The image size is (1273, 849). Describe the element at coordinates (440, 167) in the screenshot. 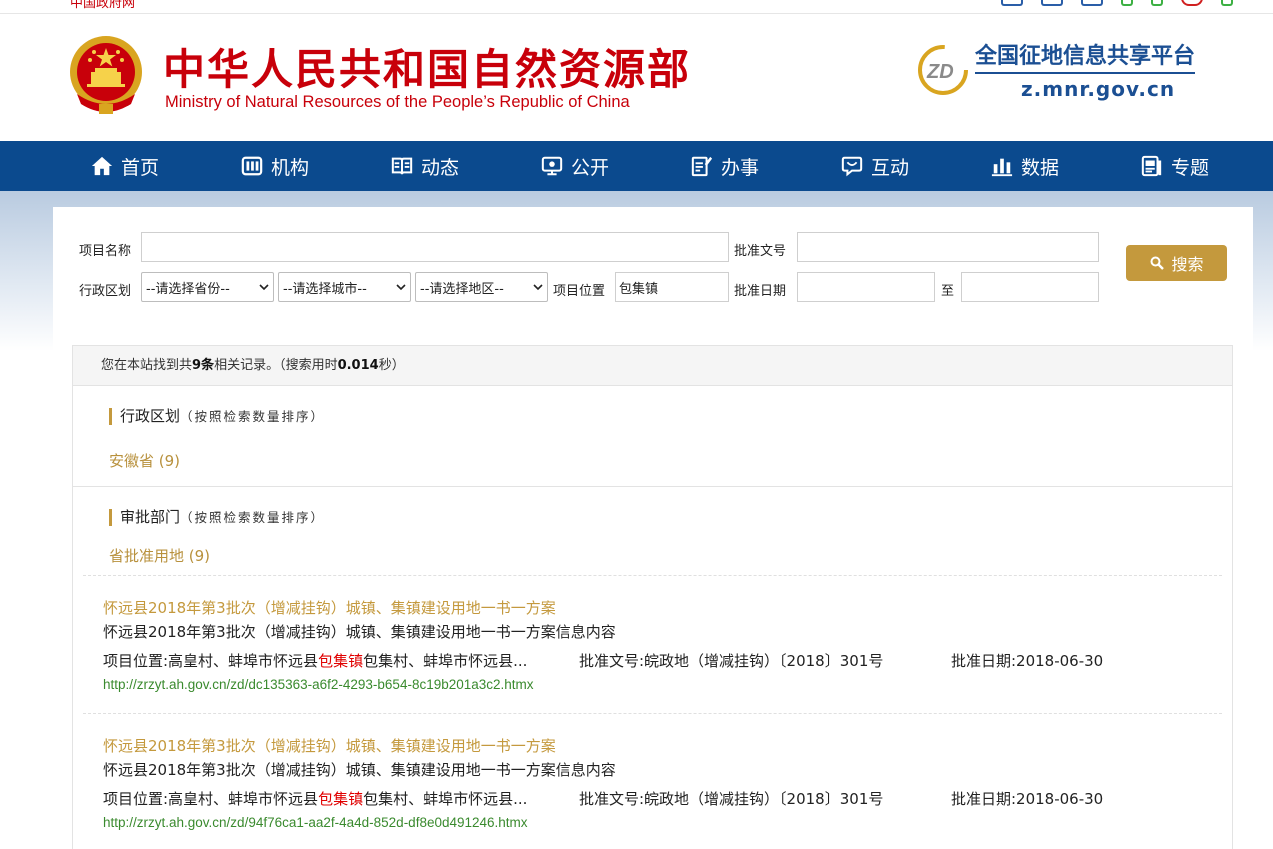

I see `nav-label: 动态` at that location.